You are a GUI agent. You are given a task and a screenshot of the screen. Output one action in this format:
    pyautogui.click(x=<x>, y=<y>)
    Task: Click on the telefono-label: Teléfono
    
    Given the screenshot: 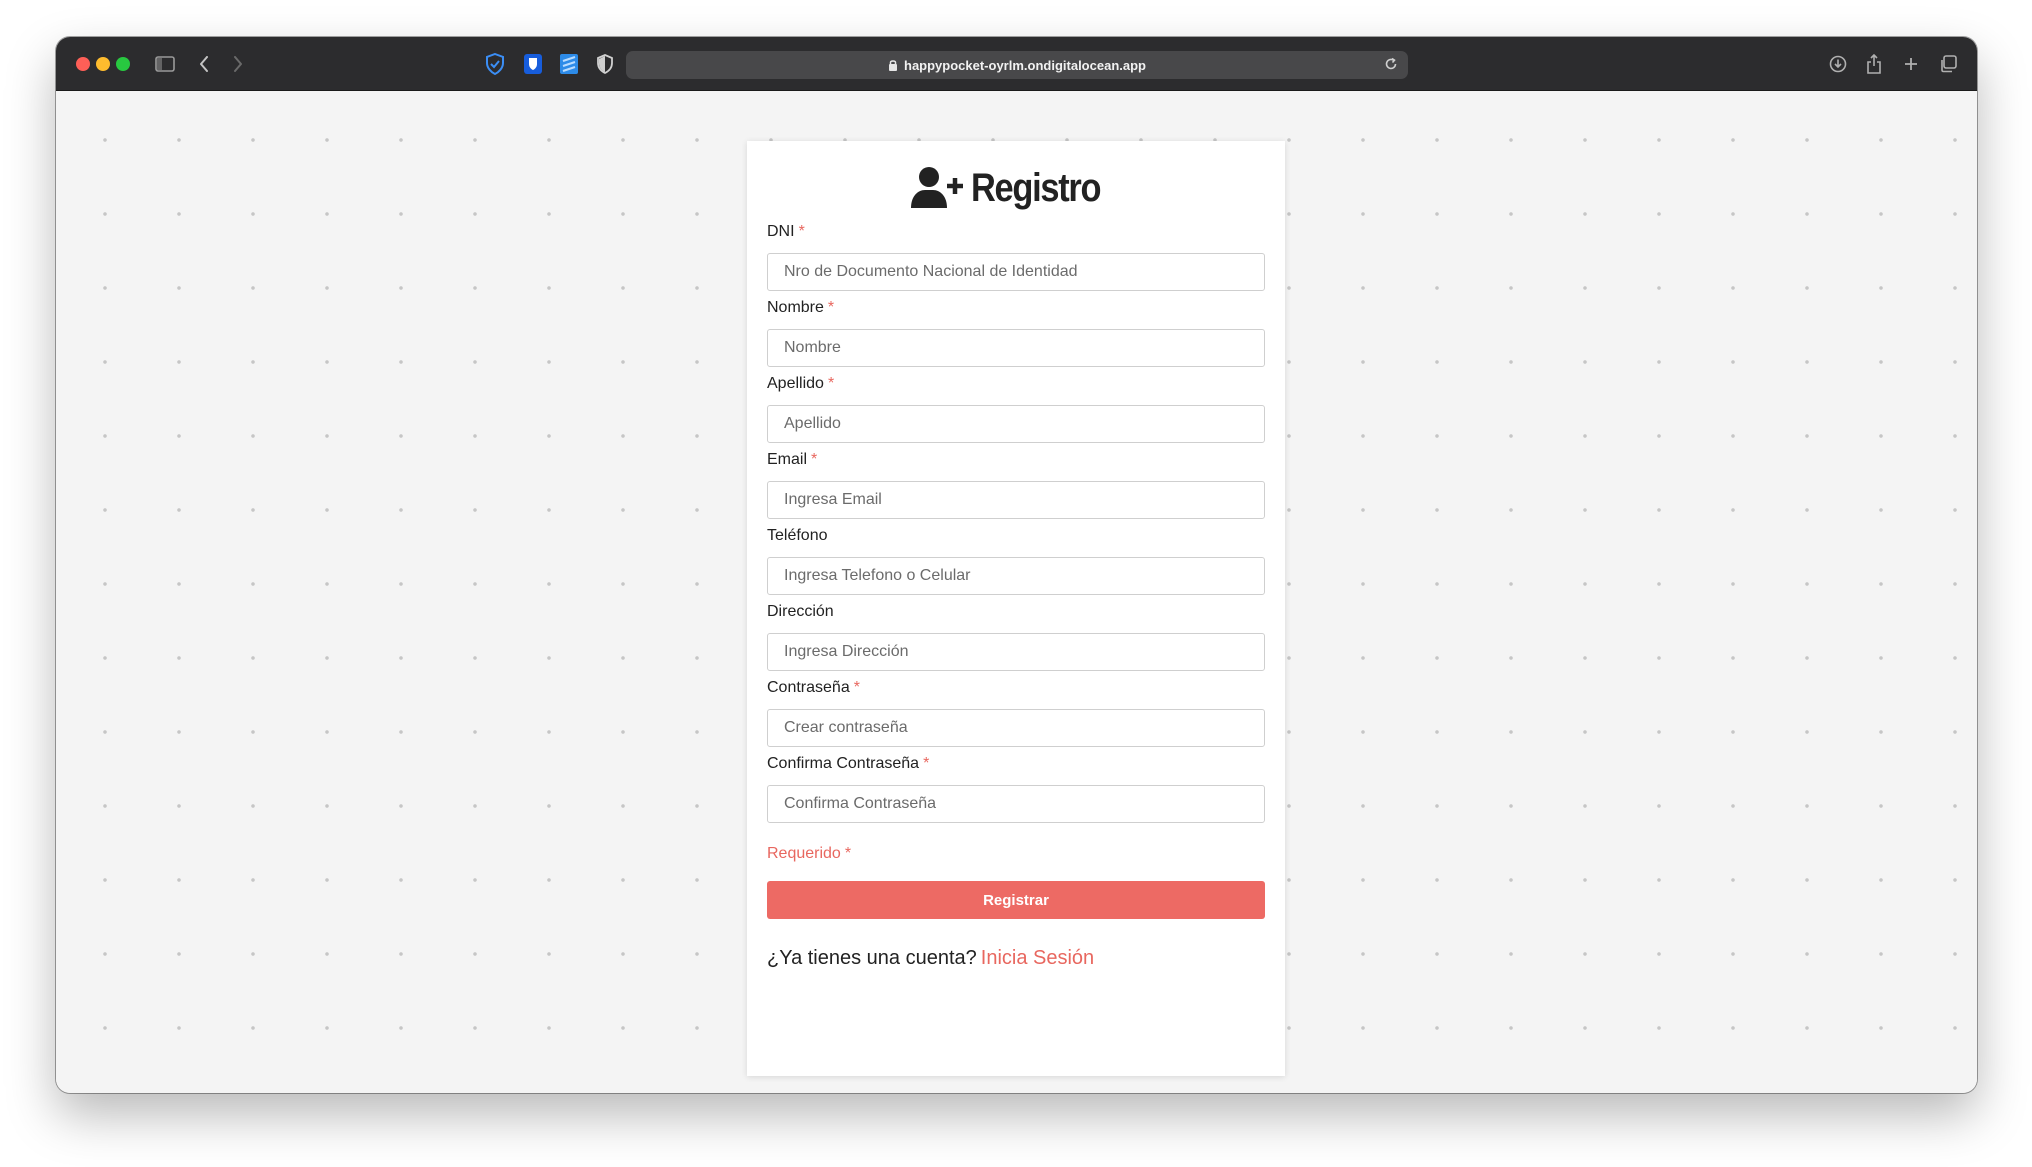 What is the action you would take?
    pyautogui.click(x=1016, y=536)
    